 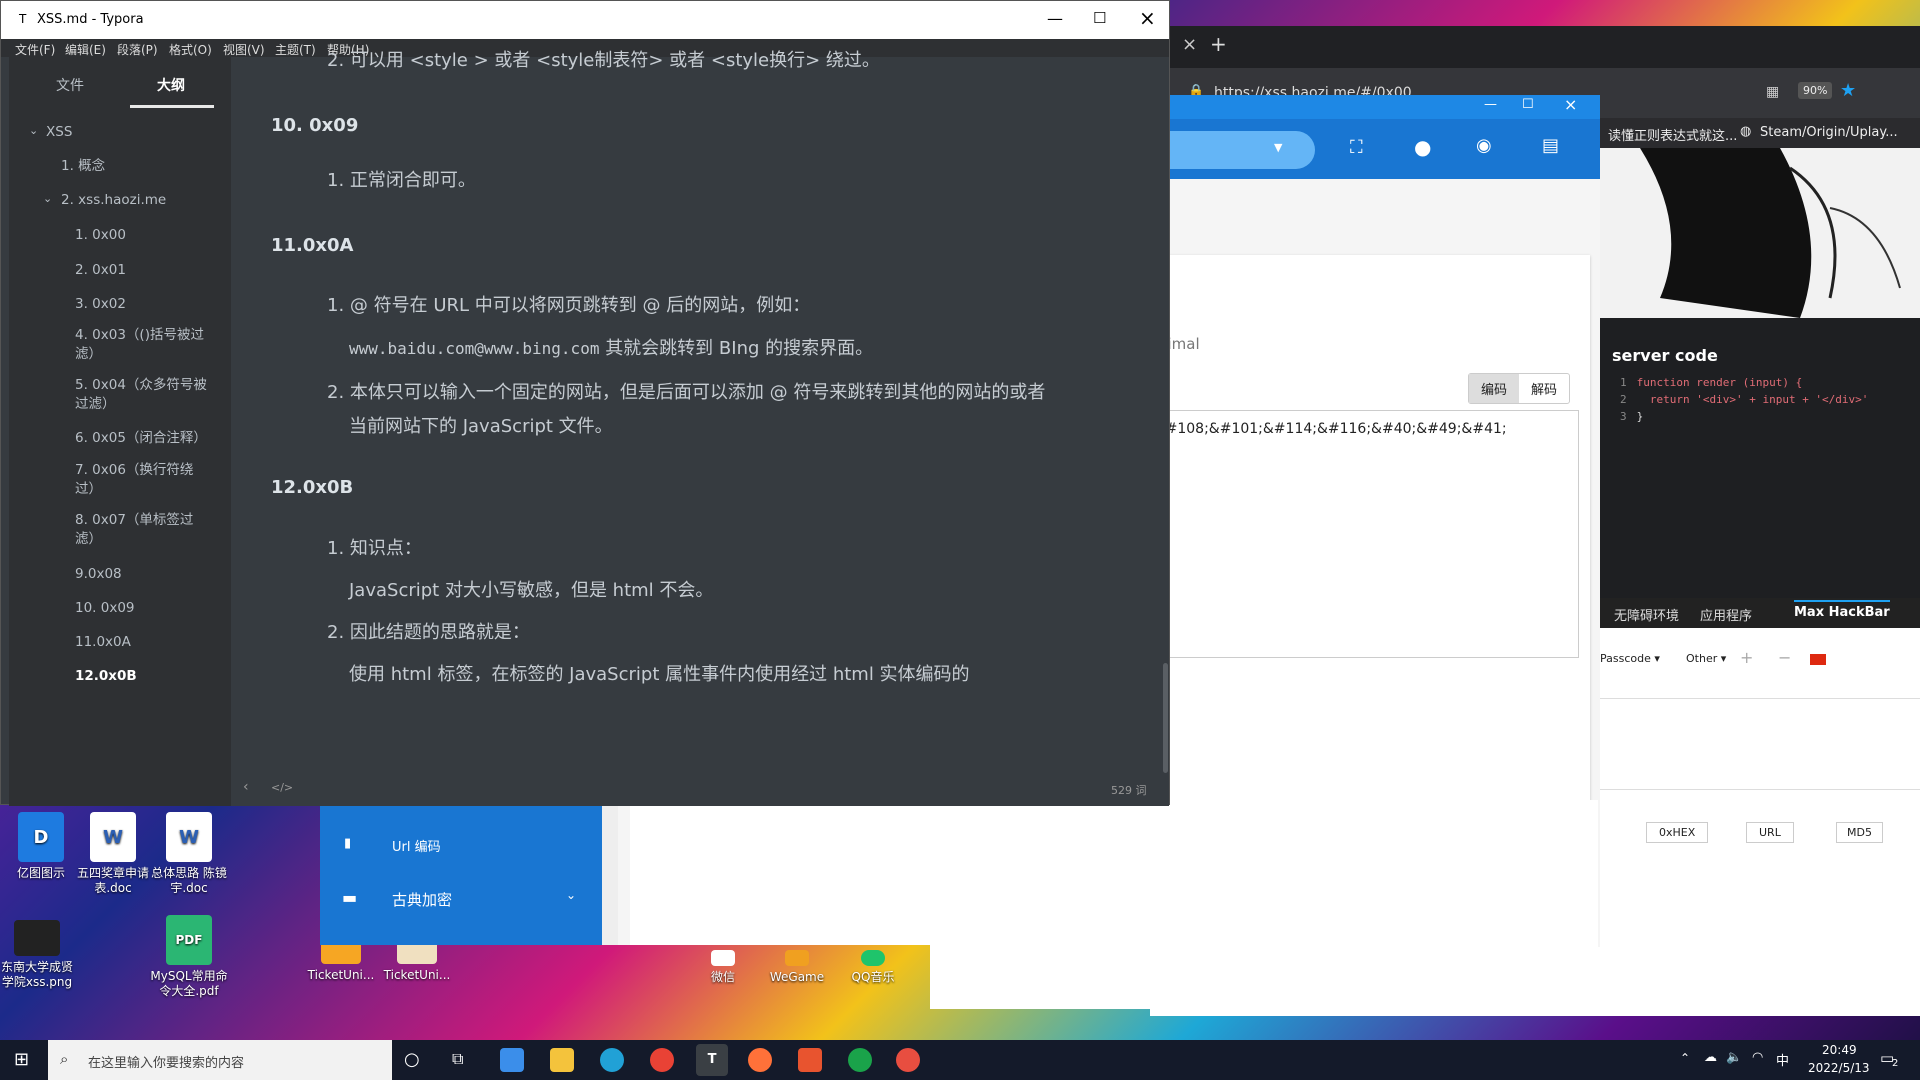 What do you see at coordinates (1364, 534) in the screenshot?
I see `output-textarea: ;&#108;&#101;&#114;&#116;&#40;&#49;&#41;` at bounding box center [1364, 534].